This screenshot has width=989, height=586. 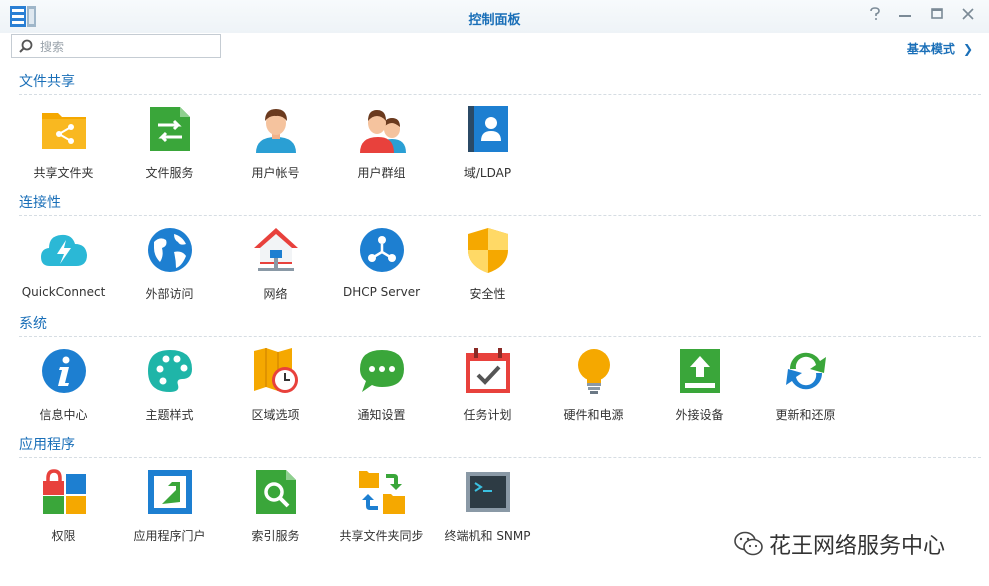 I want to click on section-title: 连接性, so click(x=40, y=203).